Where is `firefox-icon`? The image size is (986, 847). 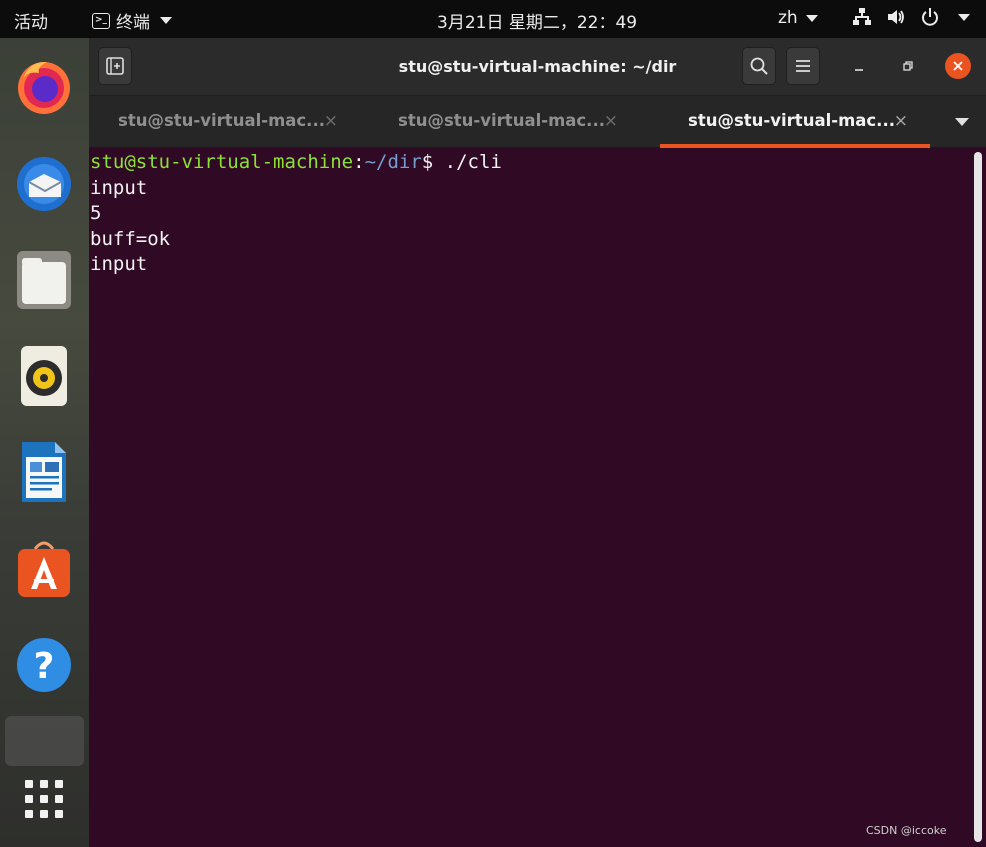 firefox-icon is located at coordinates (44, 87).